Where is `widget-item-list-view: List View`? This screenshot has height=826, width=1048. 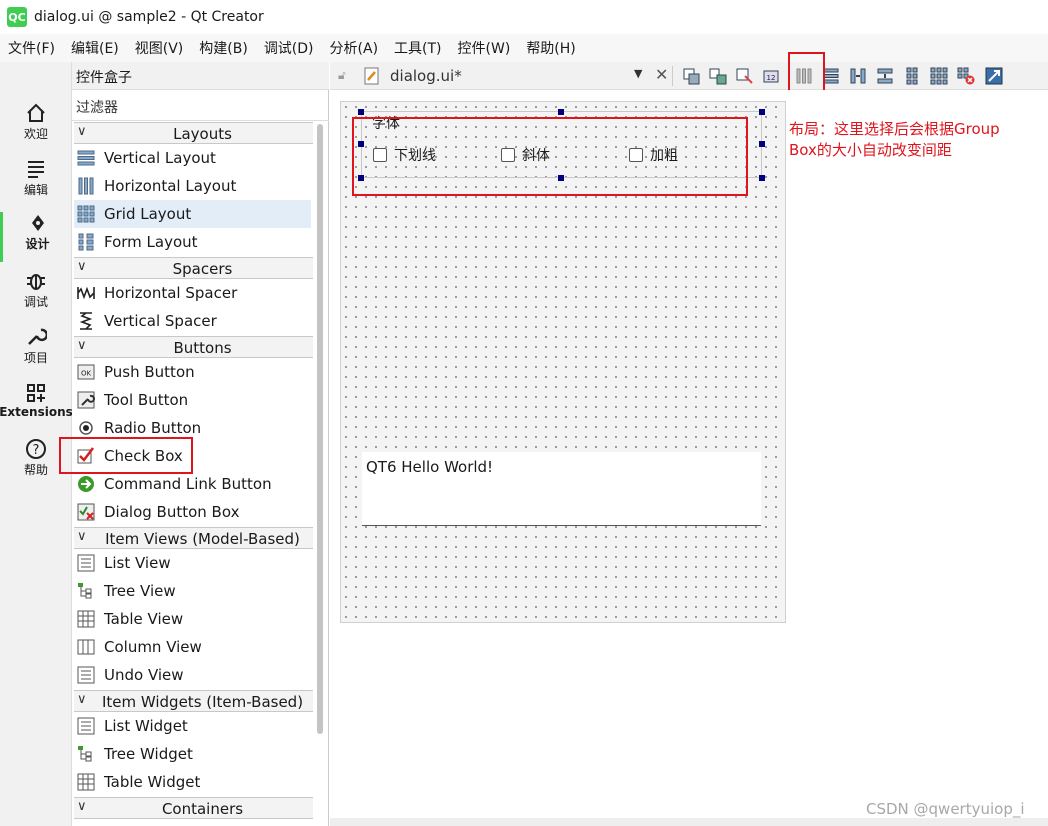
widget-item-list-view: List View is located at coordinates (192, 563).